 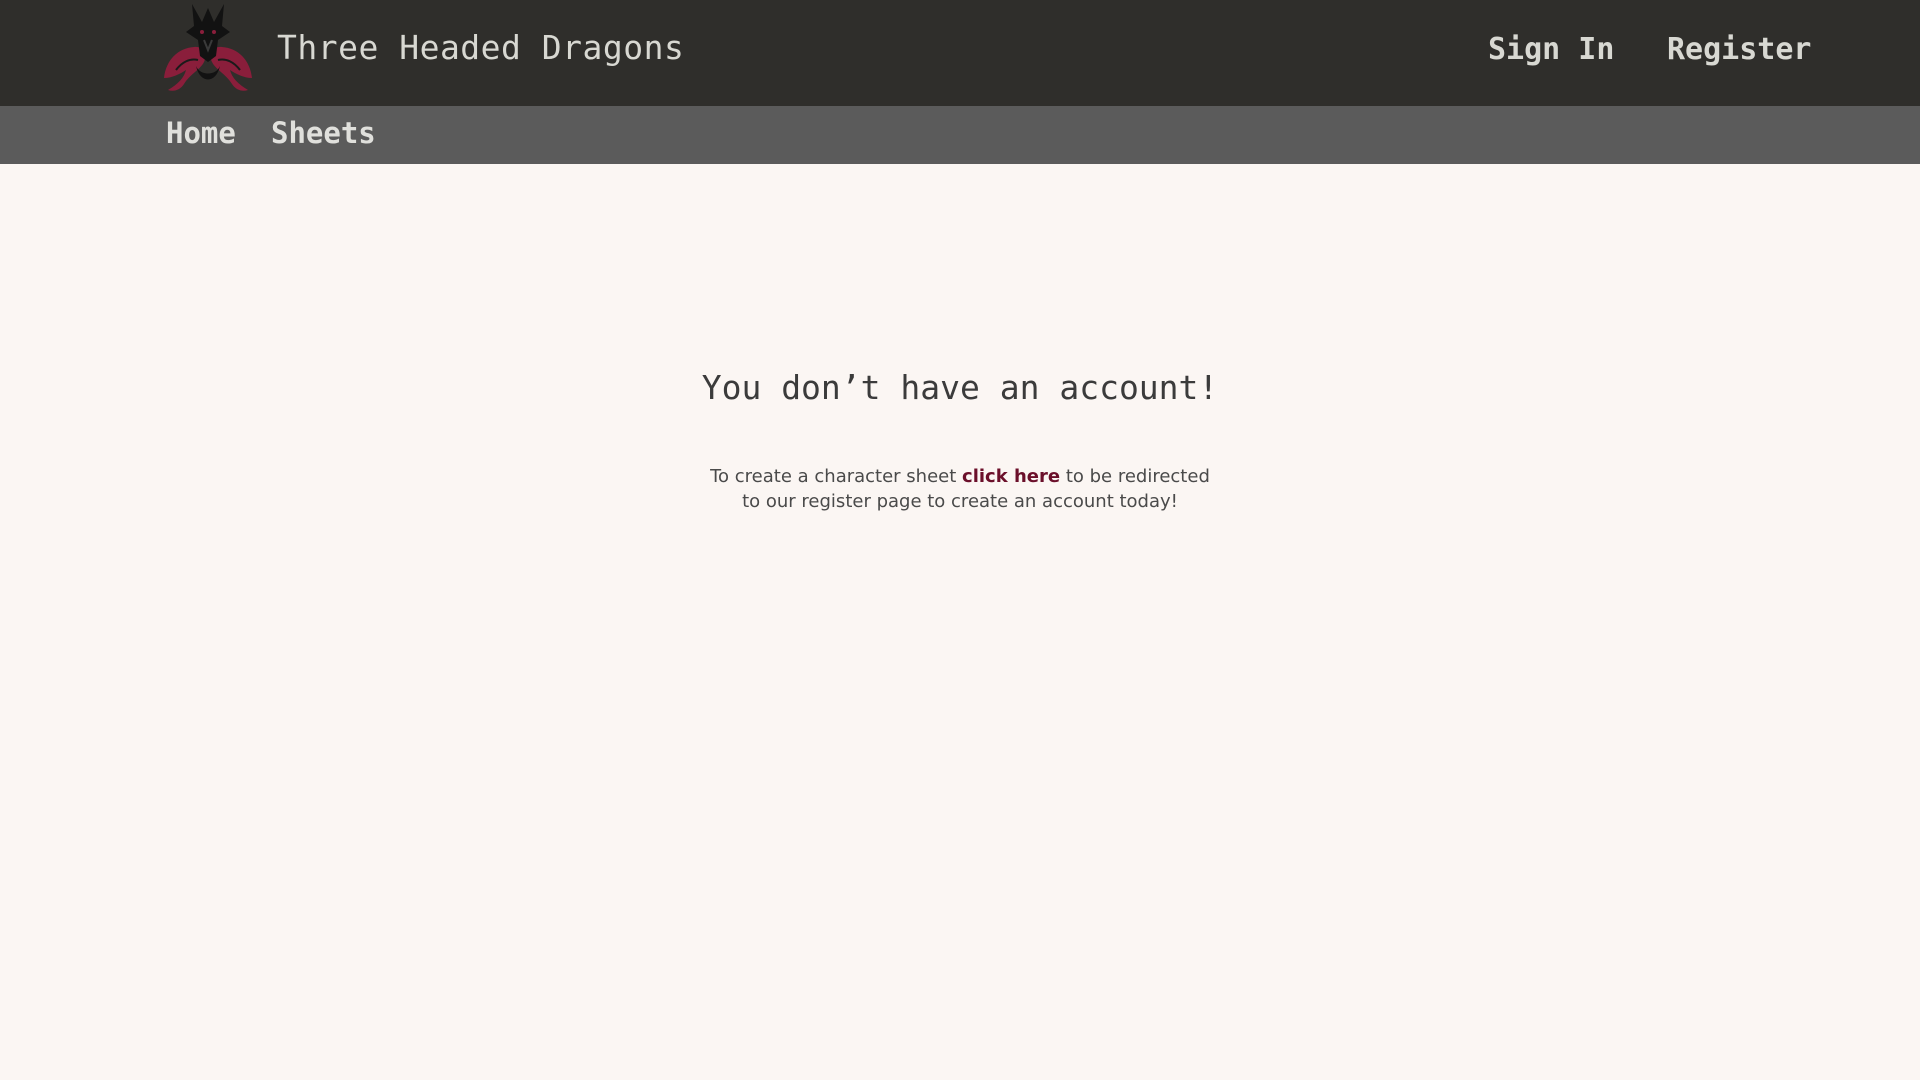 What do you see at coordinates (960, 387) in the screenshot?
I see `page-heading: You don’t have an account!` at bounding box center [960, 387].